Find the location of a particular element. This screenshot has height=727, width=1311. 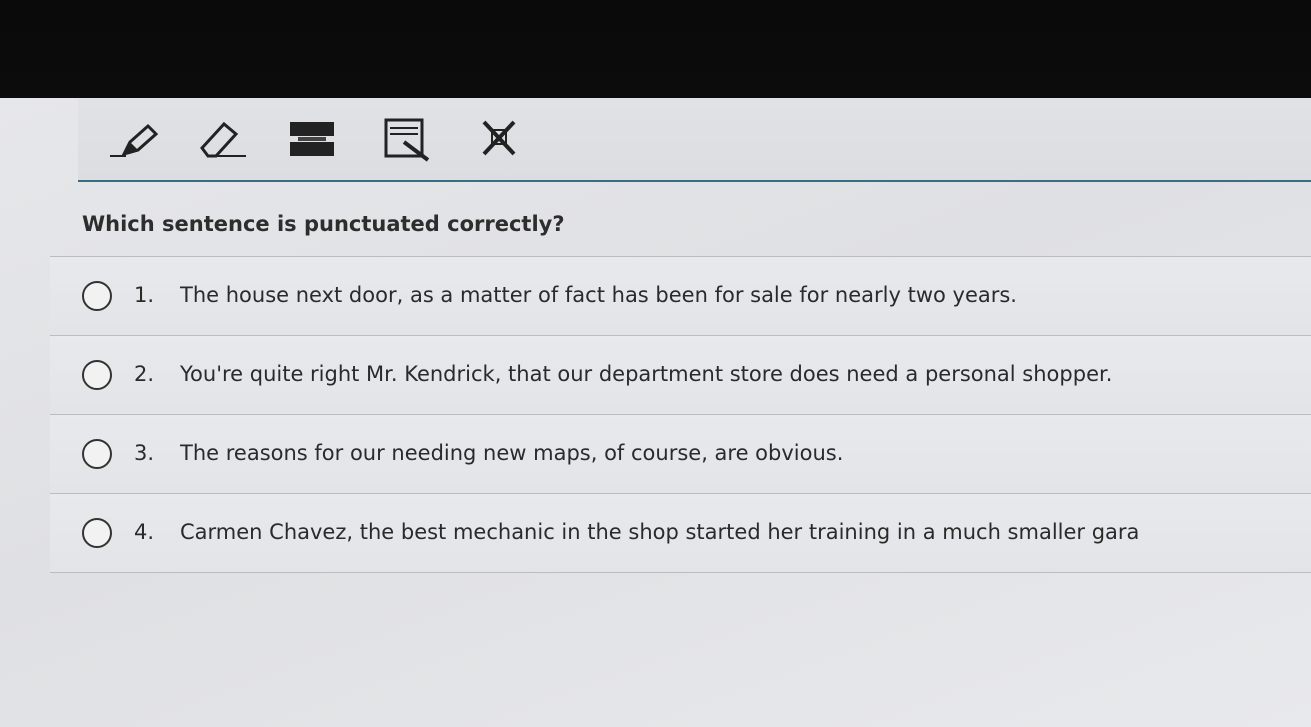

reader-mask-tool-button is located at coordinates (408, 139).